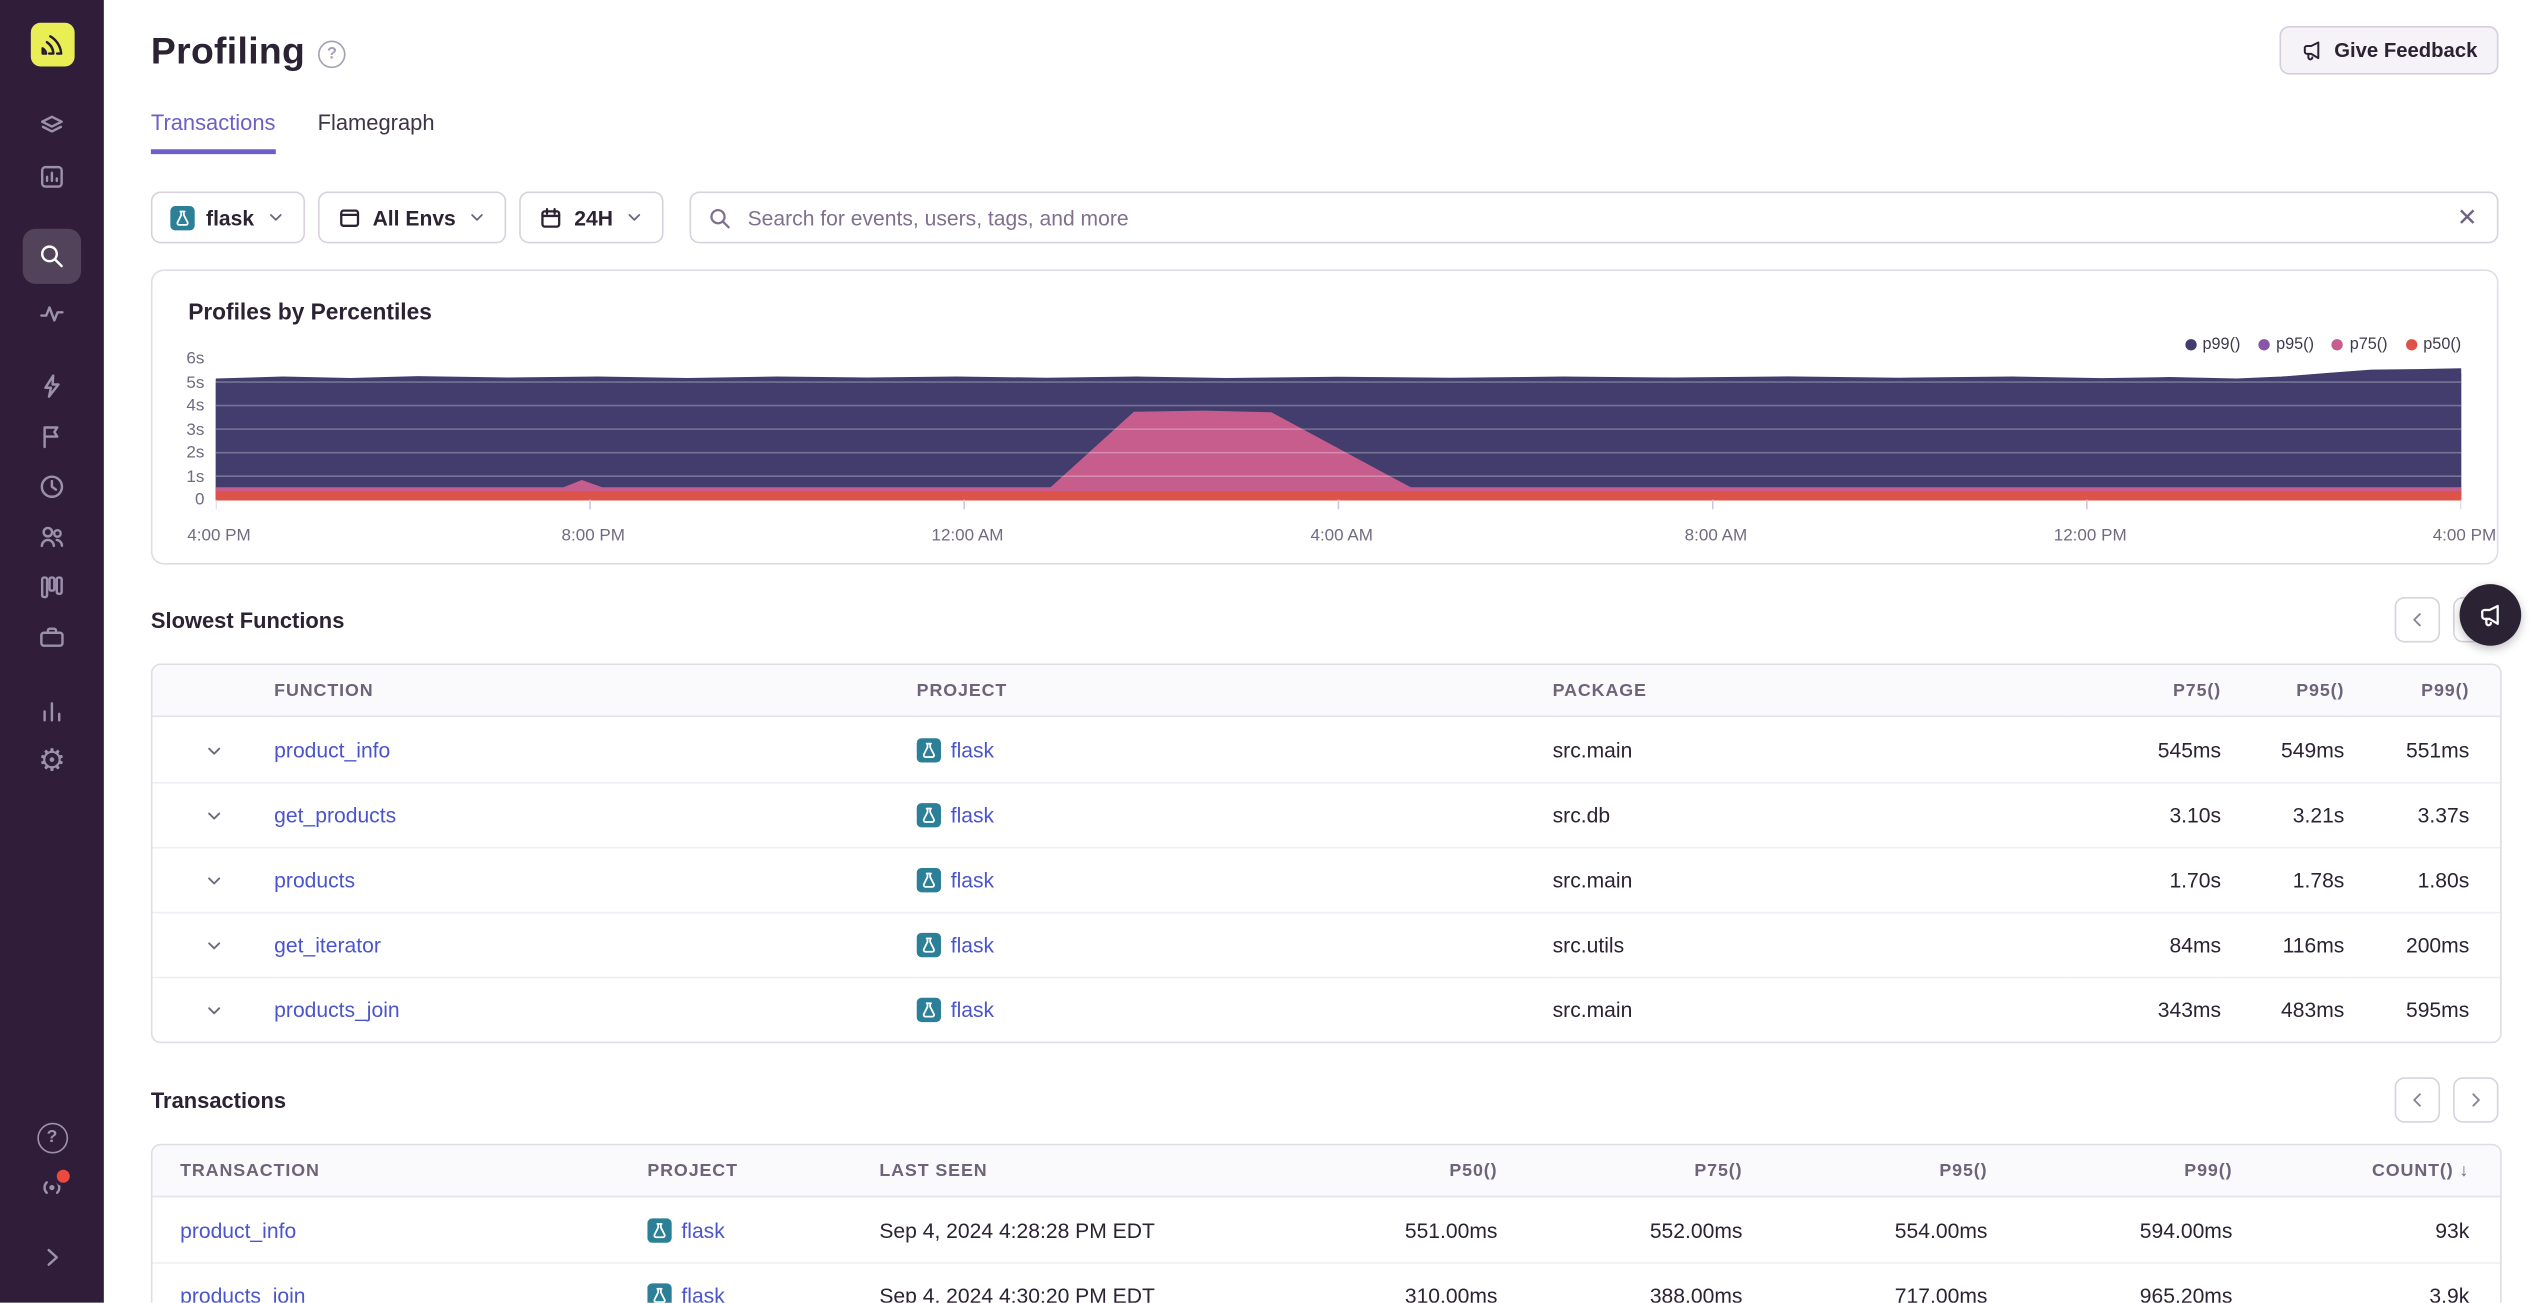 The image size is (2544, 1303). I want to click on function-link: get_iterator, so click(327, 945).